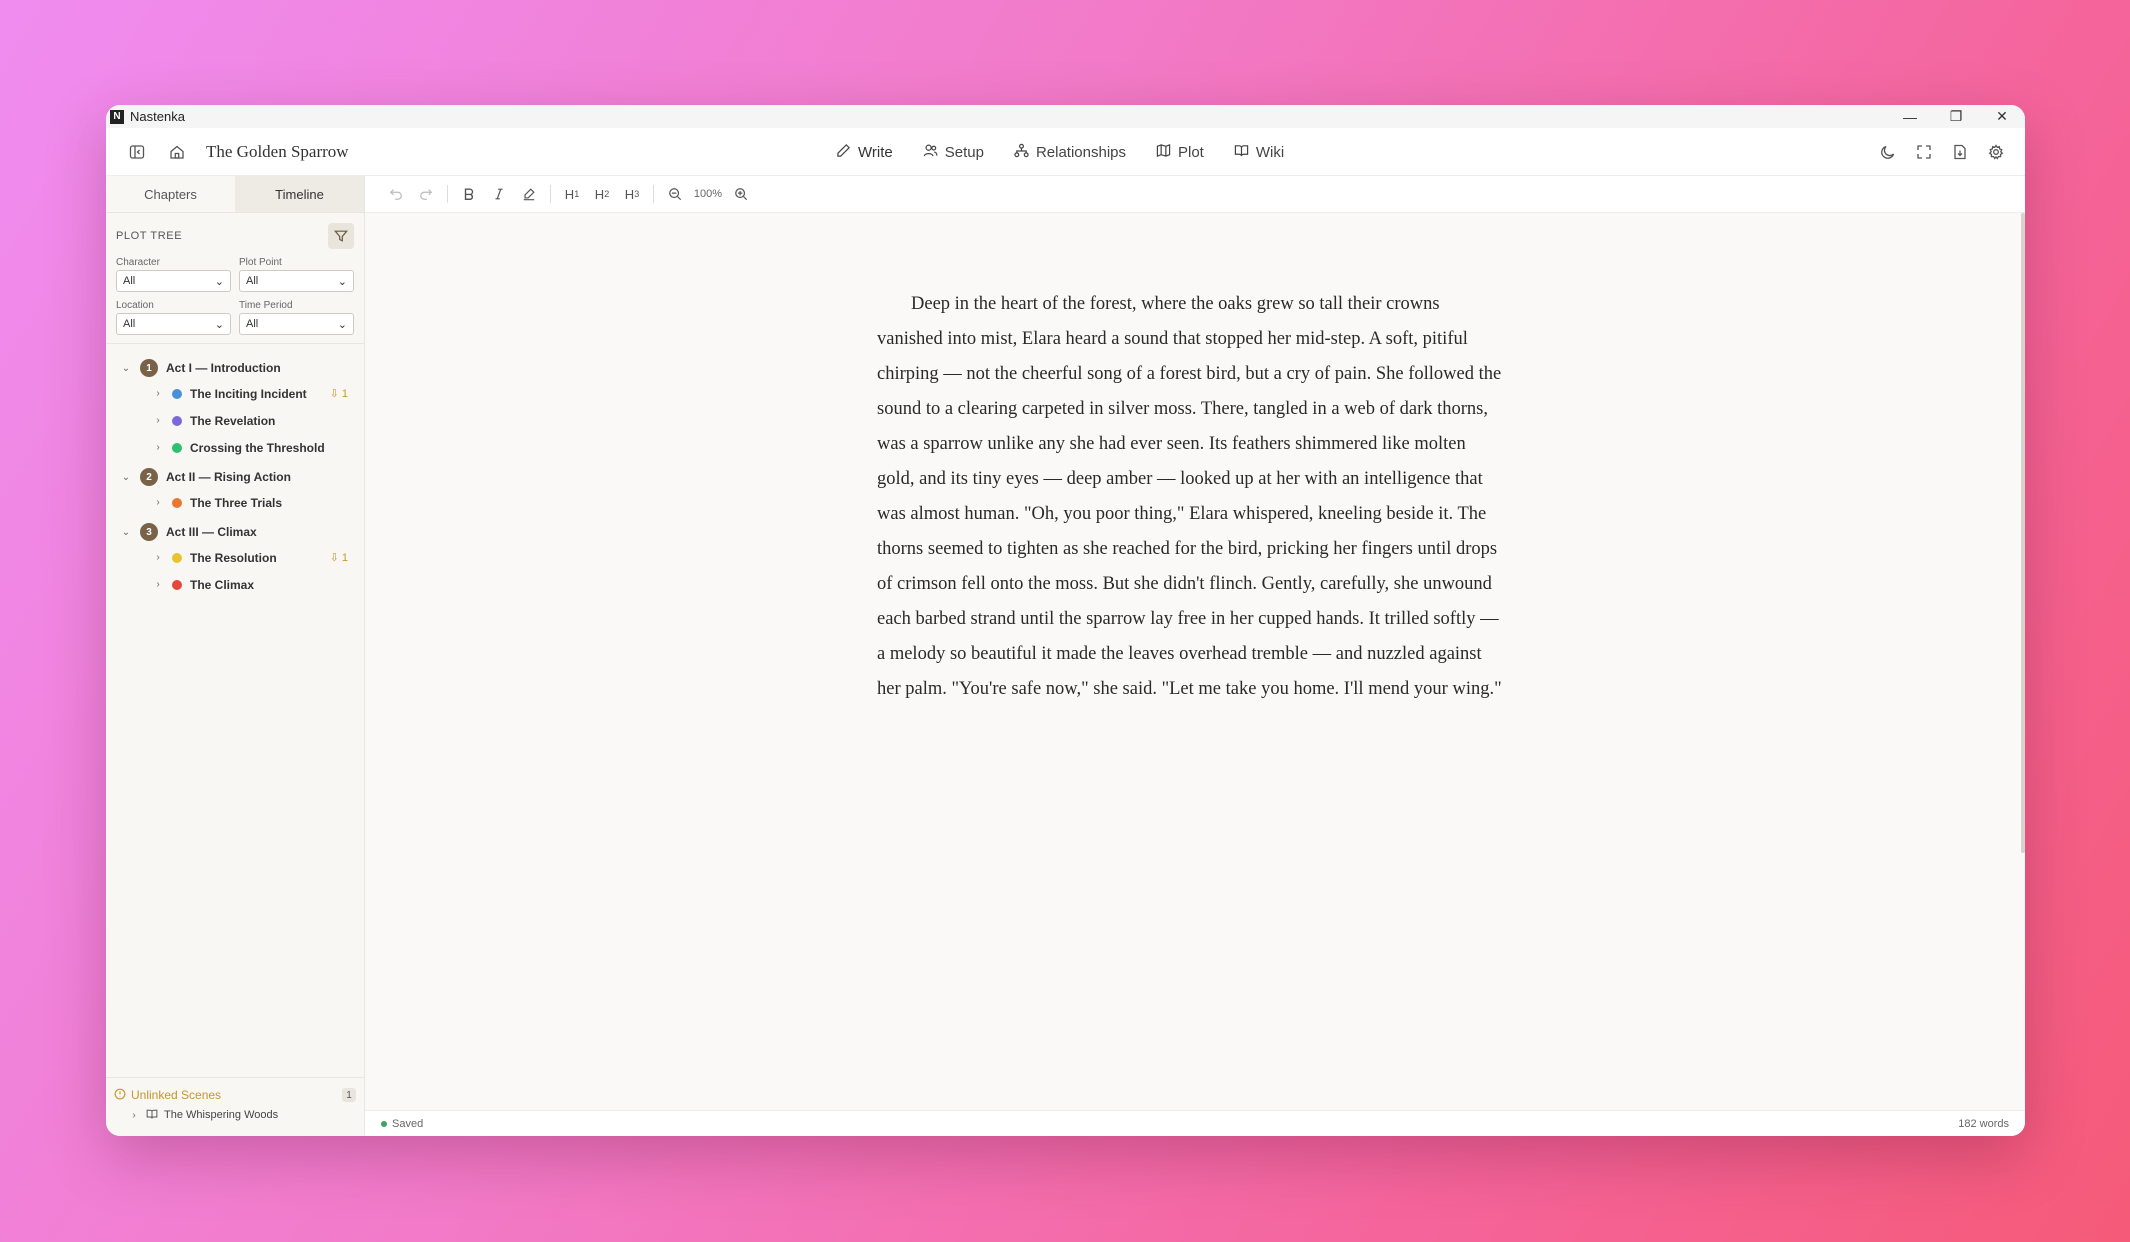  What do you see at coordinates (708, 194) in the screenshot?
I see `zoom-level: 100%` at bounding box center [708, 194].